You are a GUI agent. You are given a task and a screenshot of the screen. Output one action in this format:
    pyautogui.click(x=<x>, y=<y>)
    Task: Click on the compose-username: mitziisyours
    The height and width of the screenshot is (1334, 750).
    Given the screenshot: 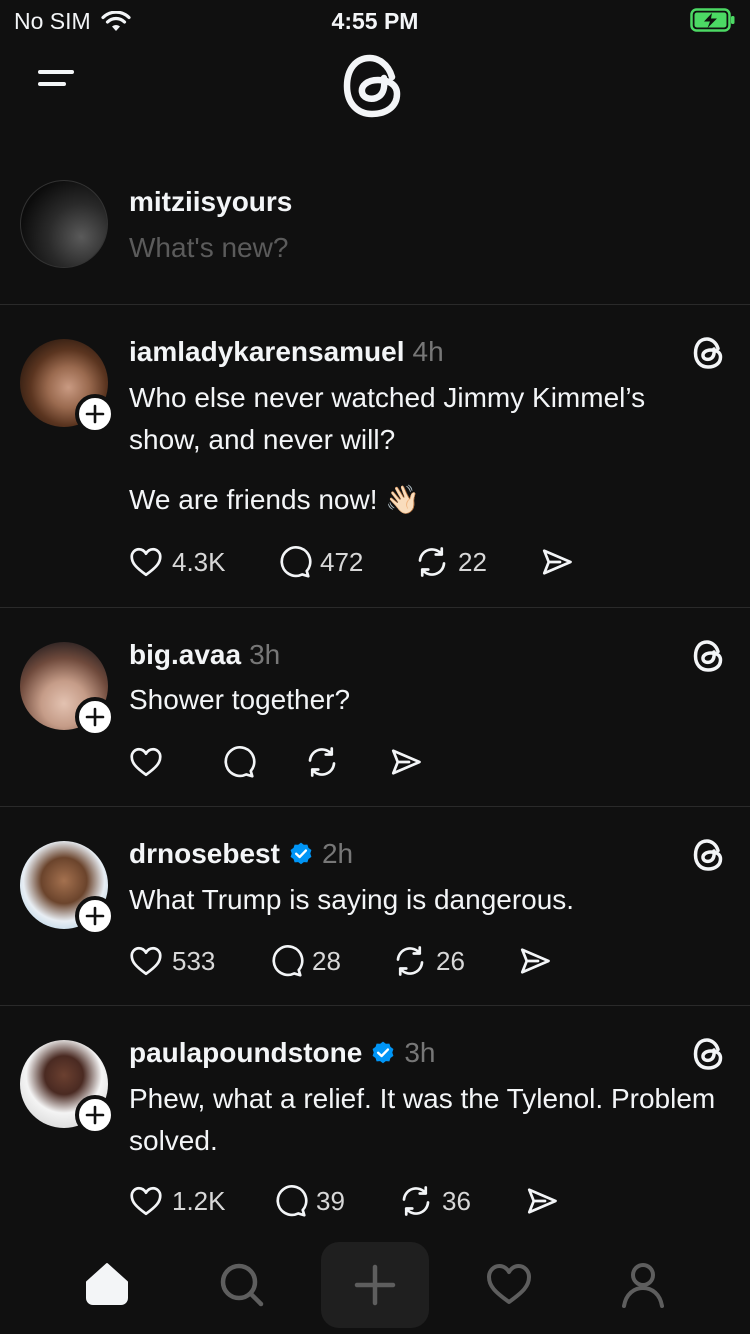 What is the action you would take?
    pyautogui.click(x=211, y=201)
    